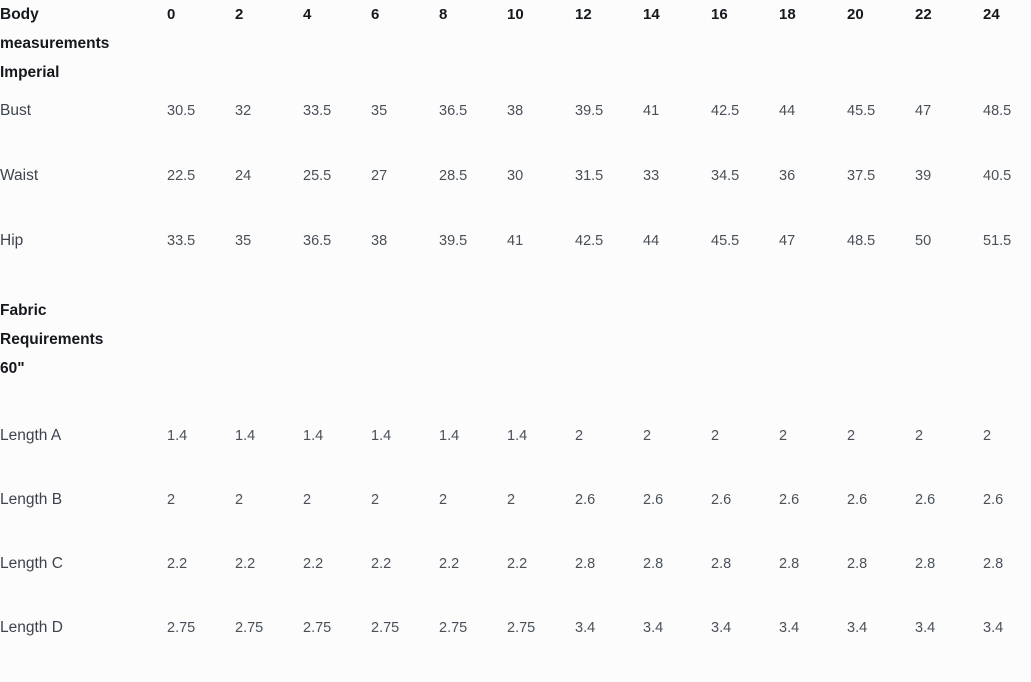 The width and height of the screenshot is (1031, 682). I want to click on cell-bust-14: 41, so click(651, 111).